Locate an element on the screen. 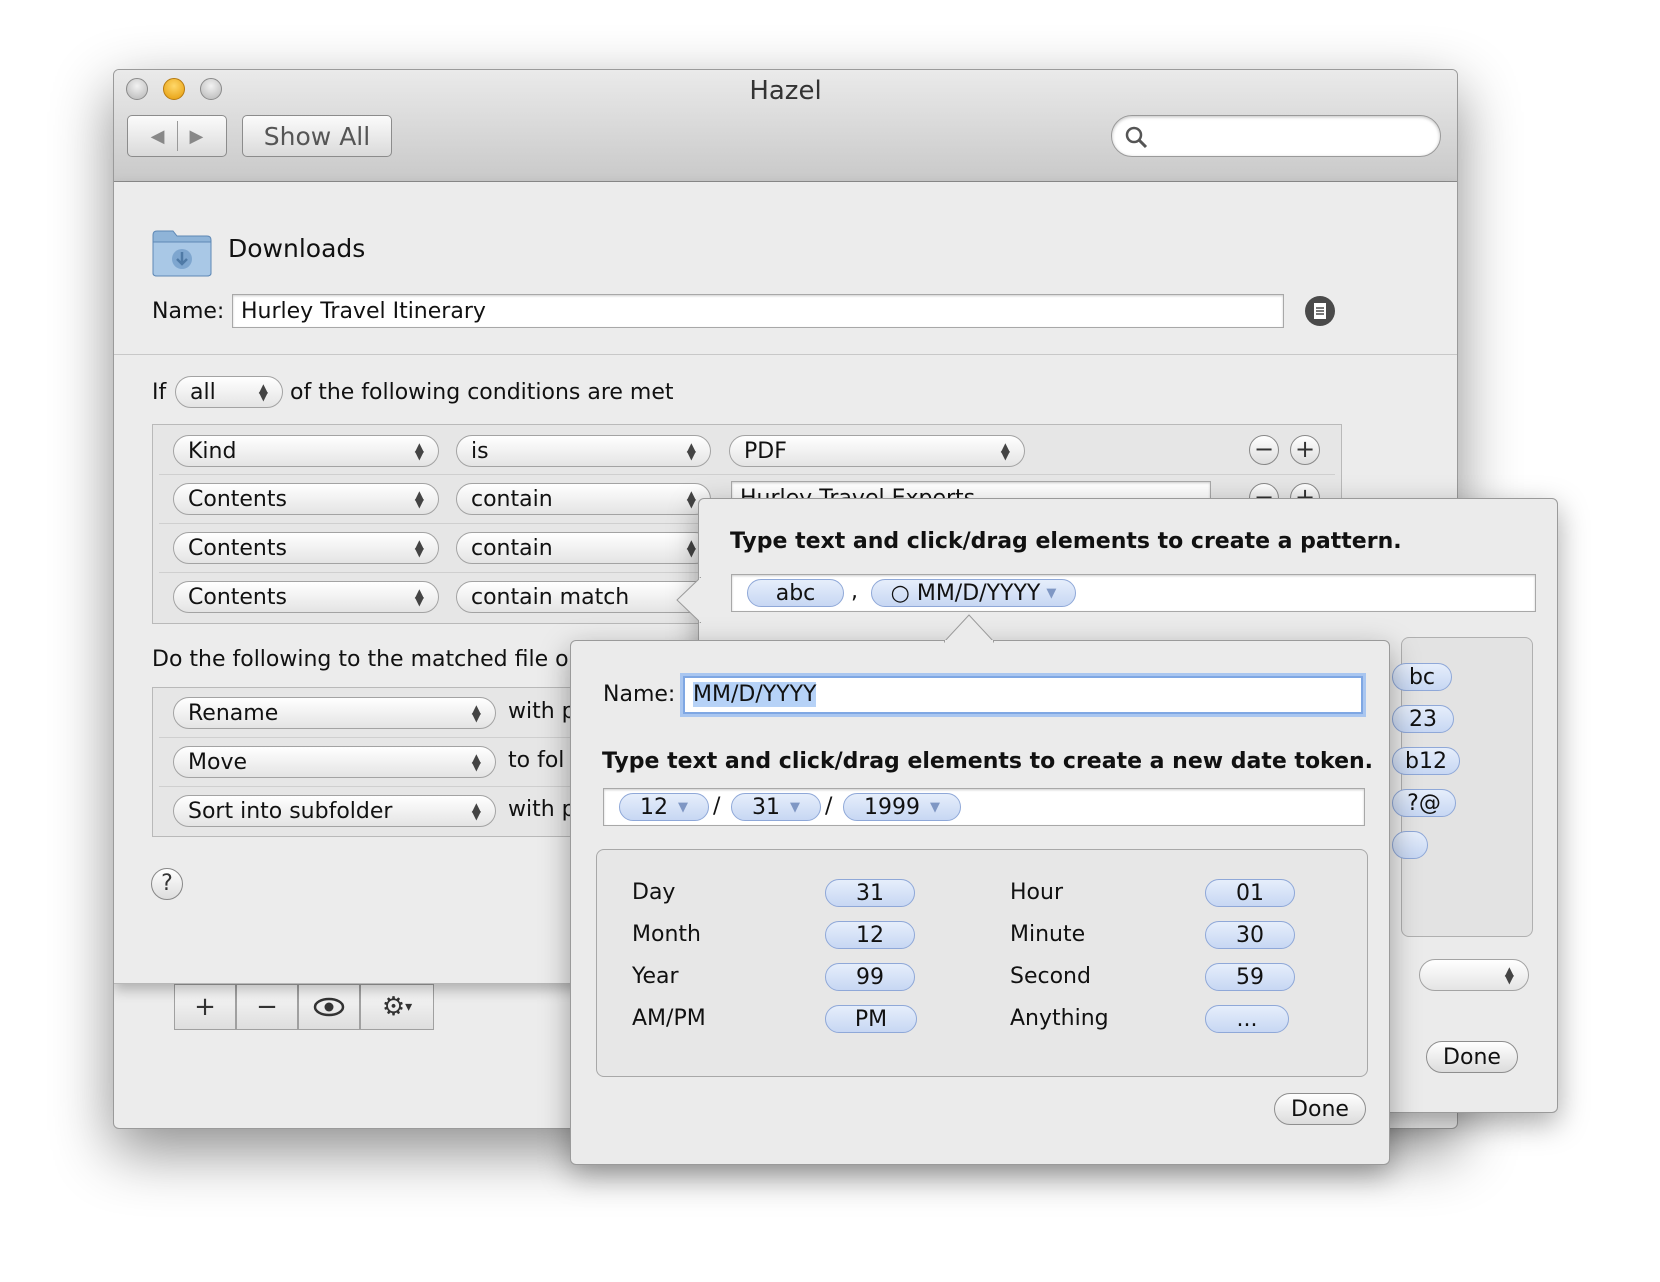 The height and width of the screenshot is (1282, 1660). element-label: Year is located at coordinates (655, 976).